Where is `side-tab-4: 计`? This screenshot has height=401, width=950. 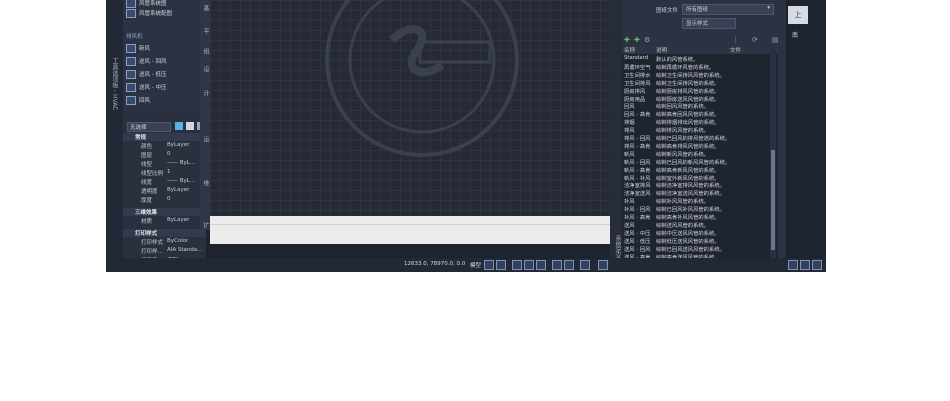 side-tab-4: 计 is located at coordinates (205, 93).